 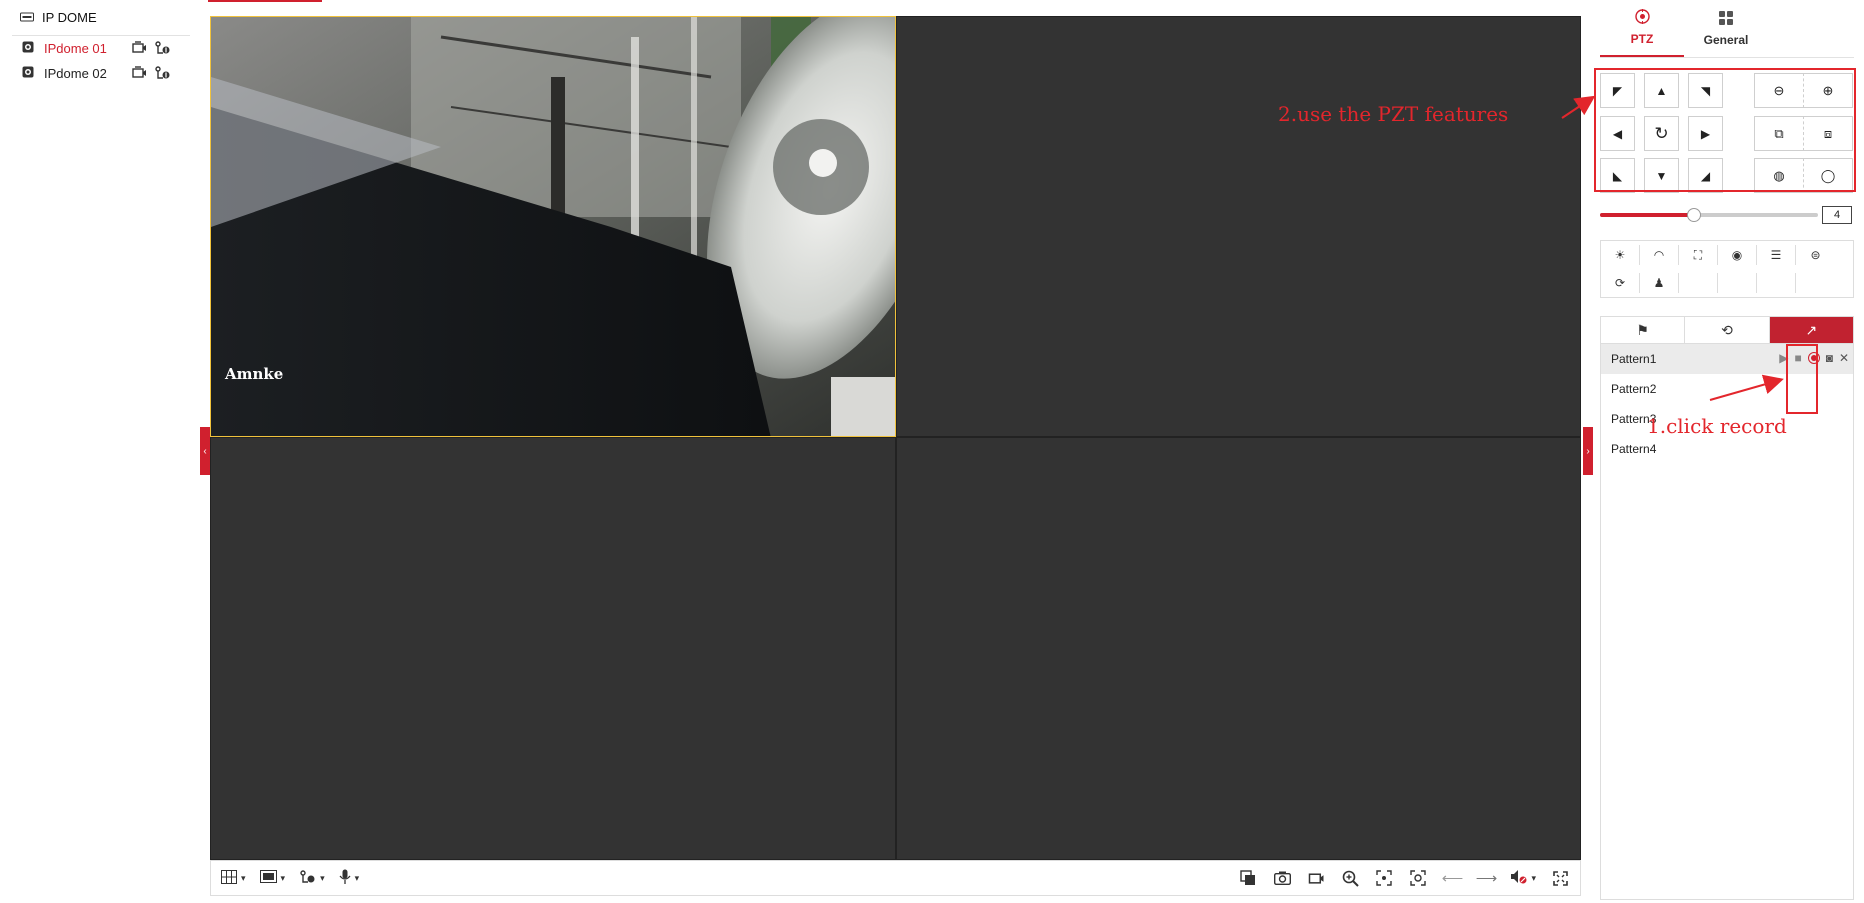 I want to click on tab-label: PTZ, so click(x=1642, y=39).